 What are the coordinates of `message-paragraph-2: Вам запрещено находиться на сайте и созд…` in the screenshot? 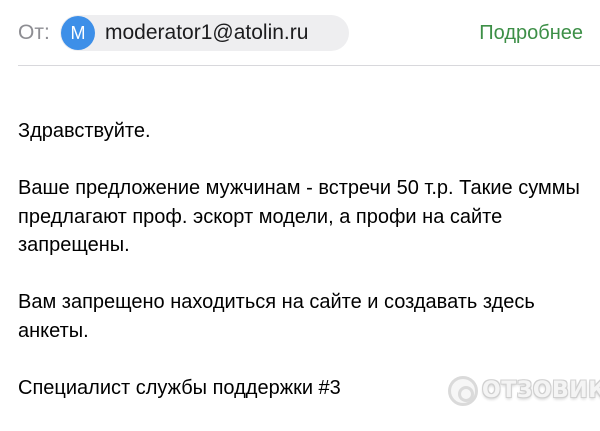 It's located at (276, 316).